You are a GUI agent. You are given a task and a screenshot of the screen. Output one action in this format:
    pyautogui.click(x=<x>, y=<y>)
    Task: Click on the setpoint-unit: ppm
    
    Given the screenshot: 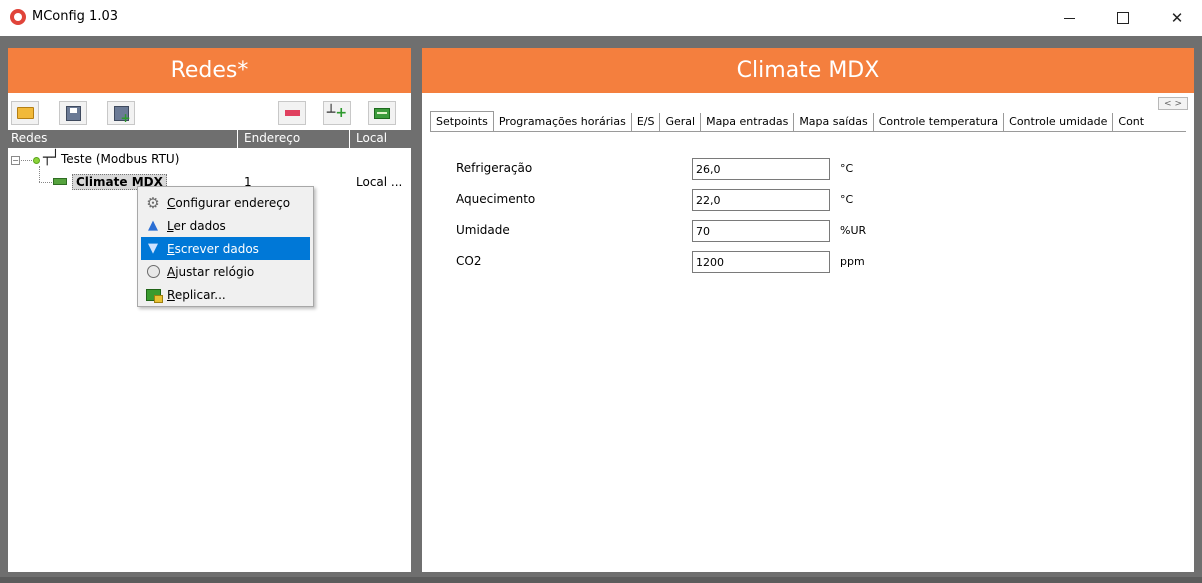 What is the action you would take?
    pyautogui.click(x=852, y=261)
    